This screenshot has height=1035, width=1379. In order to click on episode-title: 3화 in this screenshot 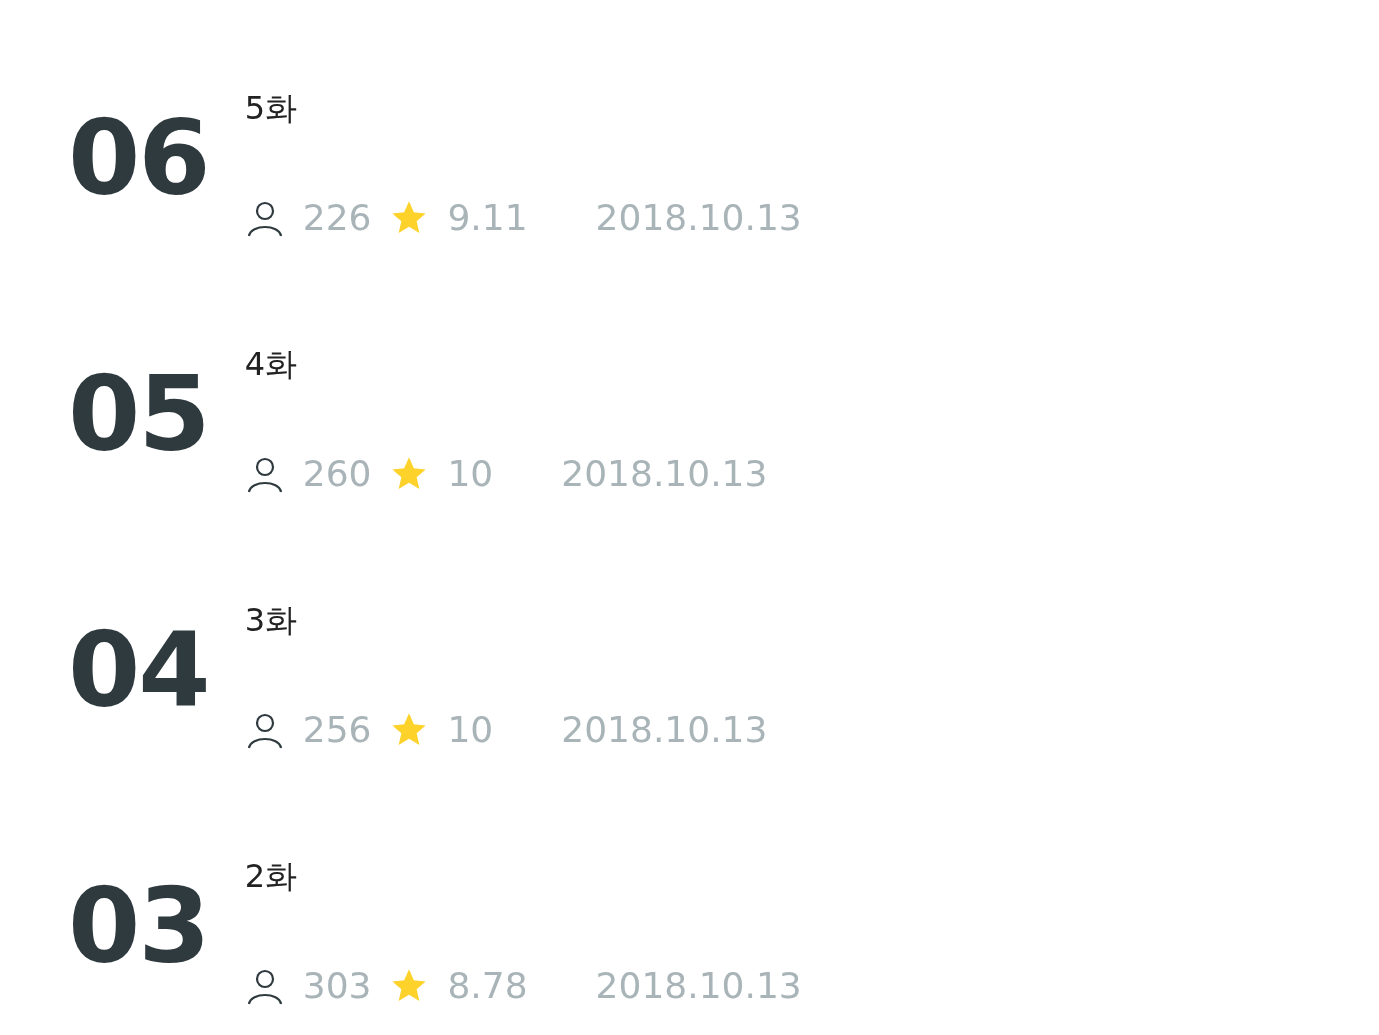, I will do `click(506, 620)`.